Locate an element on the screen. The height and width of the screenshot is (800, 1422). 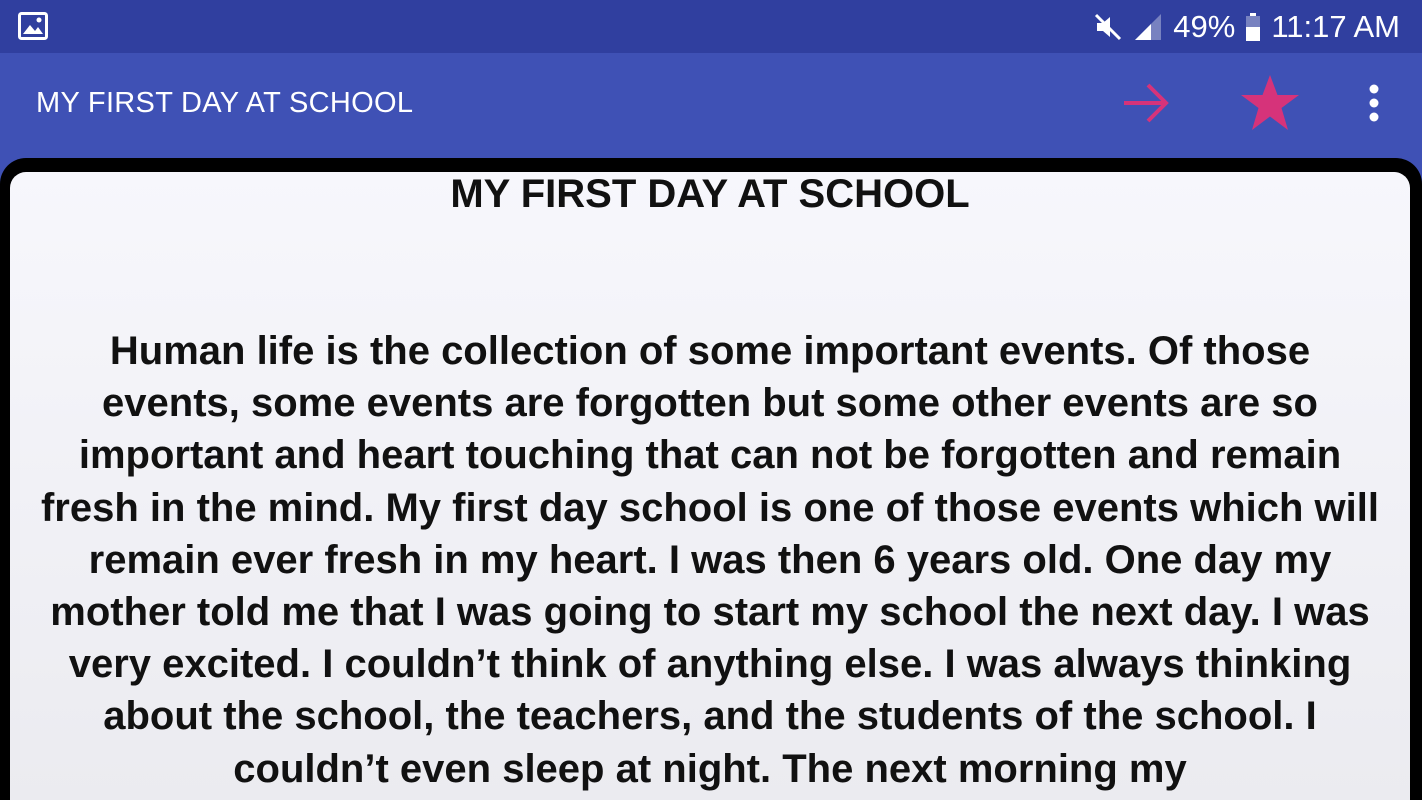
story-title: MY FIRST DAY AT SCHOOL is located at coordinates (710, 194).